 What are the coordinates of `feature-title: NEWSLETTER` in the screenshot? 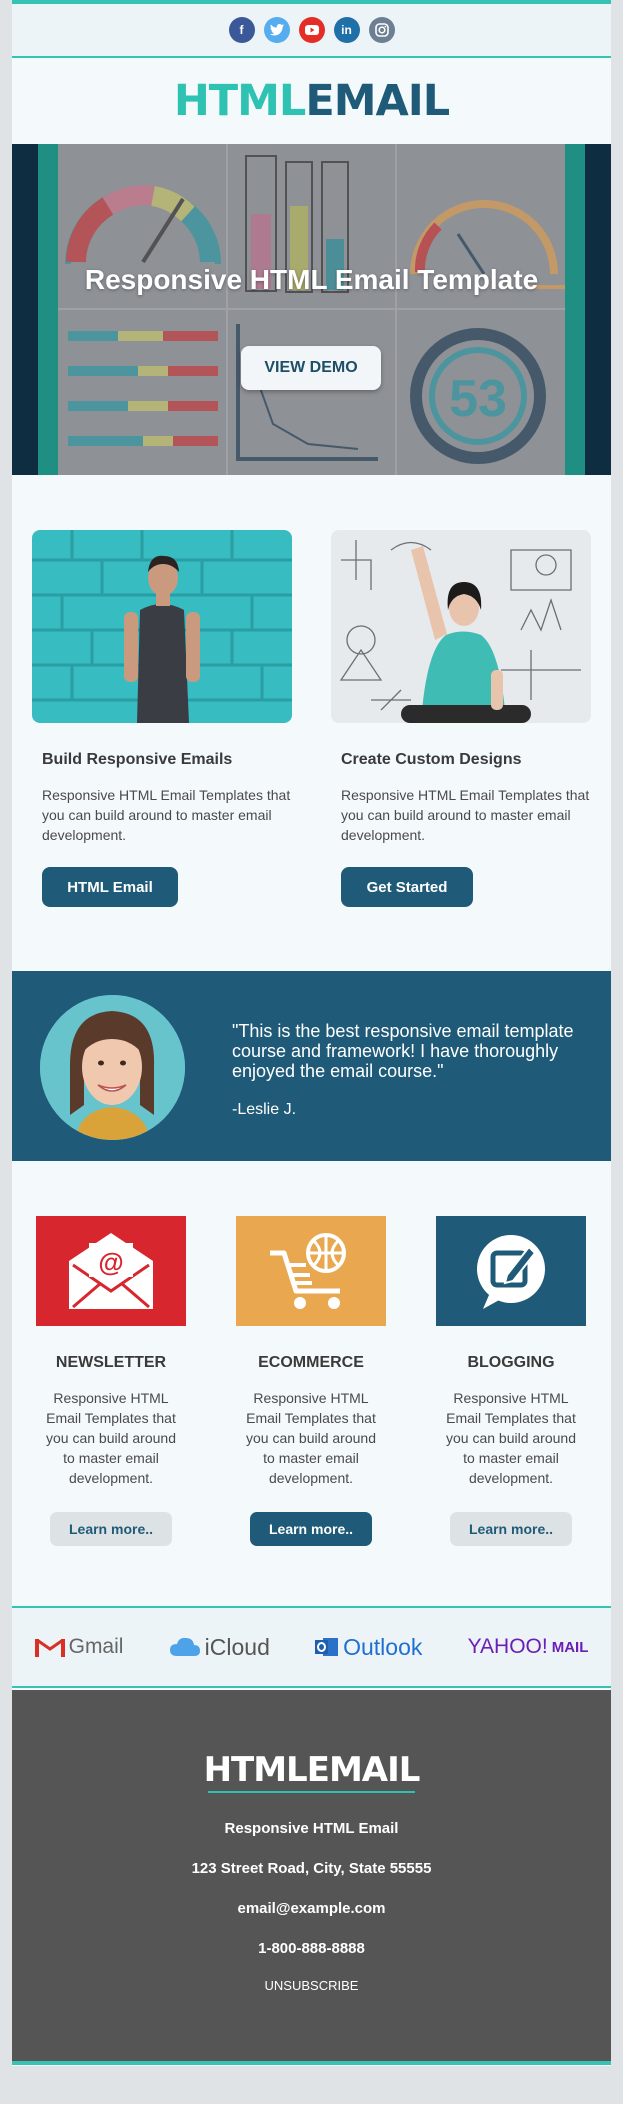 It's located at (111, 1362).